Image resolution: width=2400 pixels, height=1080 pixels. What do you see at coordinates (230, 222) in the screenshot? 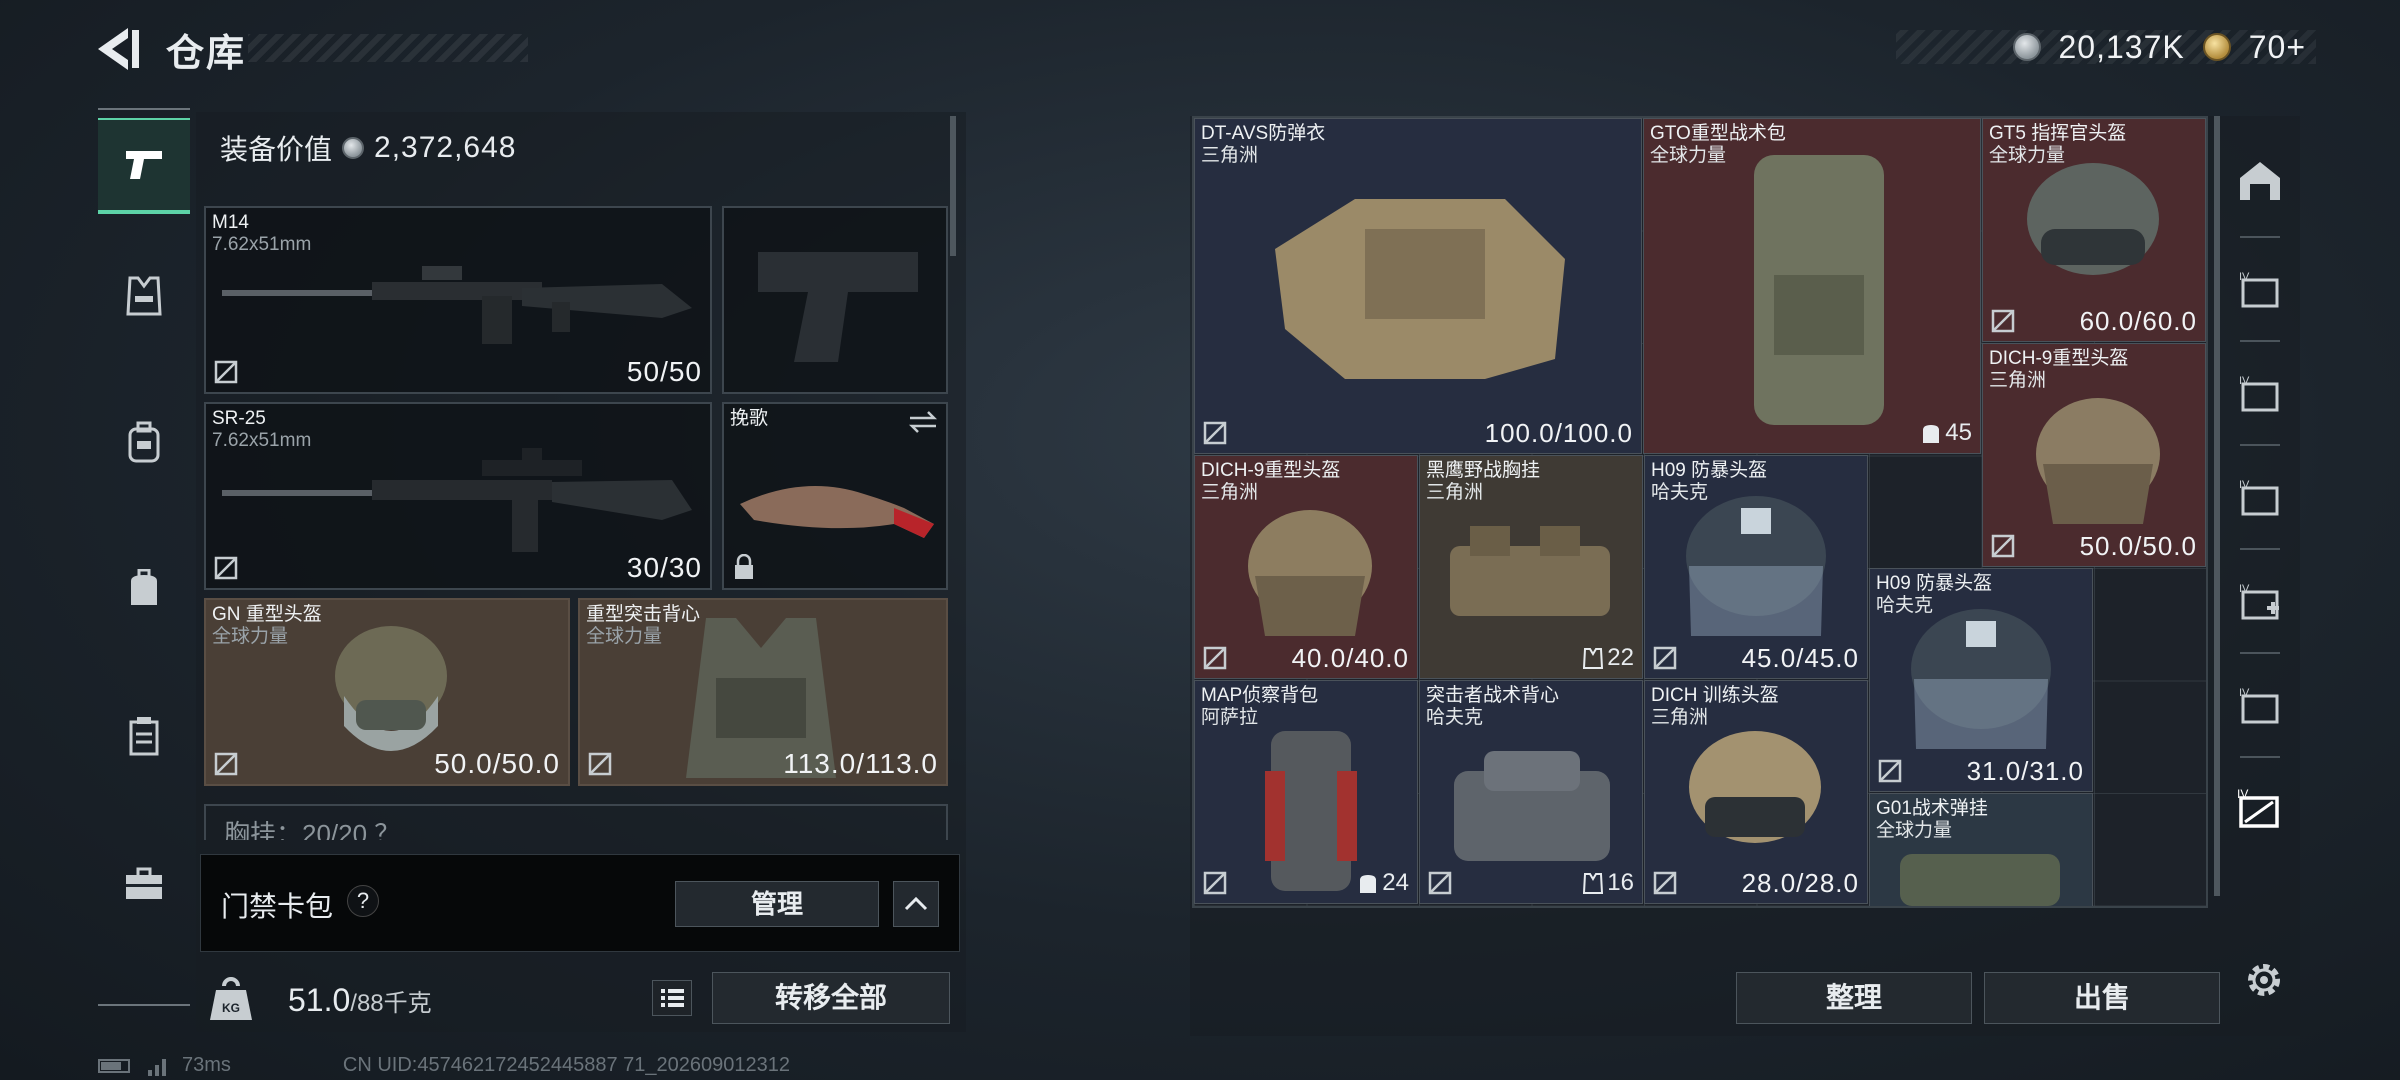
I see `slot-name: M14` at bounding box center [230, 222].